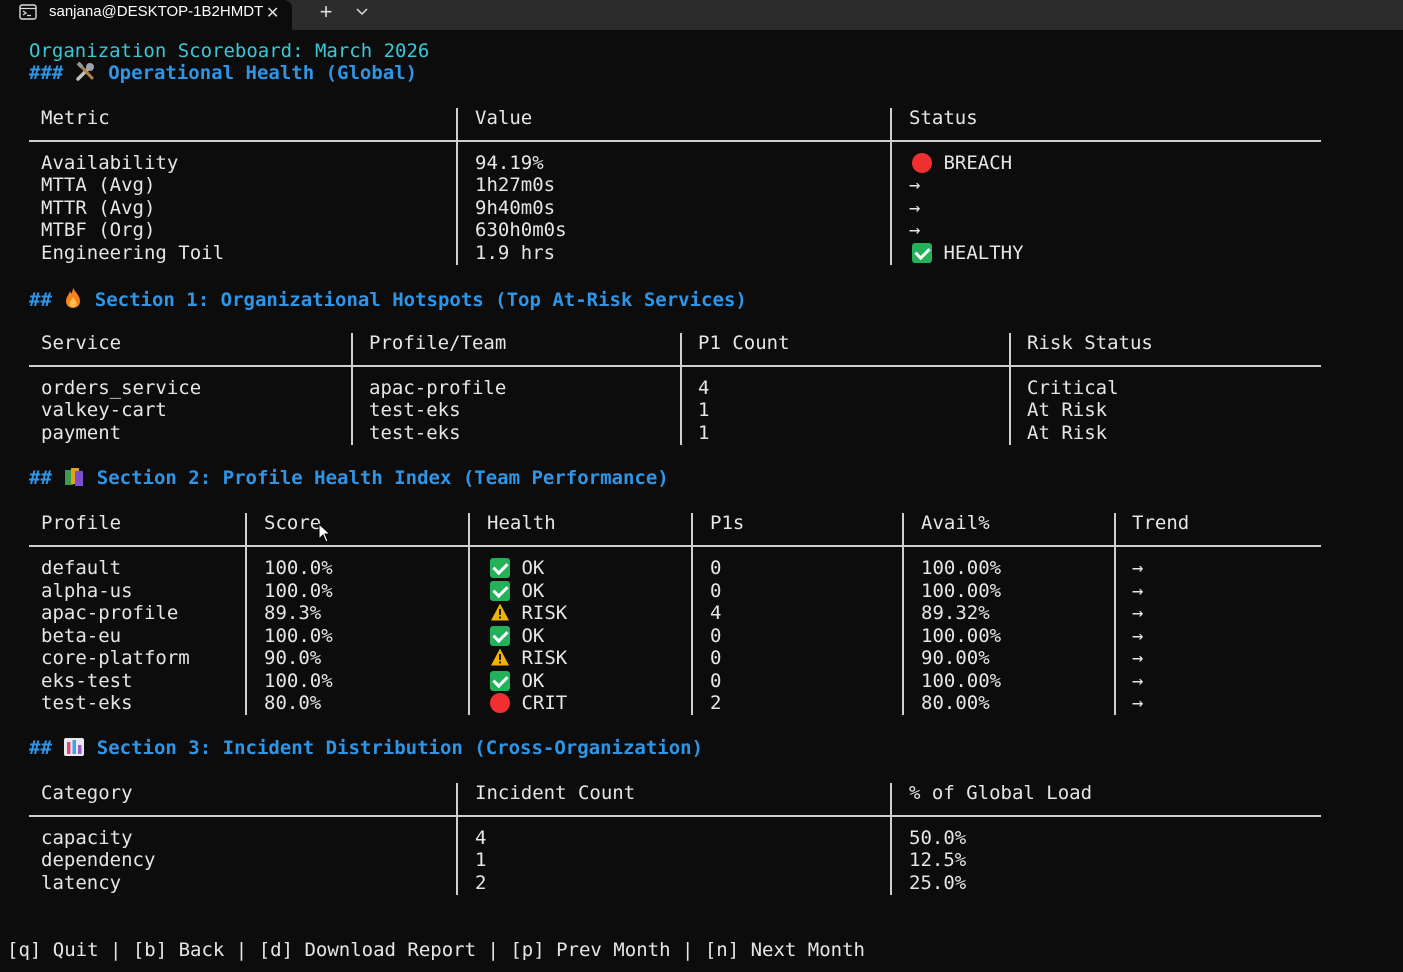 This screenshot has width=1403, height=972. What do you see at coordinates (590, 950) in the screenshot?
I see `prev-month-key: [p] Prev Month` at bounding box center [590, 950].